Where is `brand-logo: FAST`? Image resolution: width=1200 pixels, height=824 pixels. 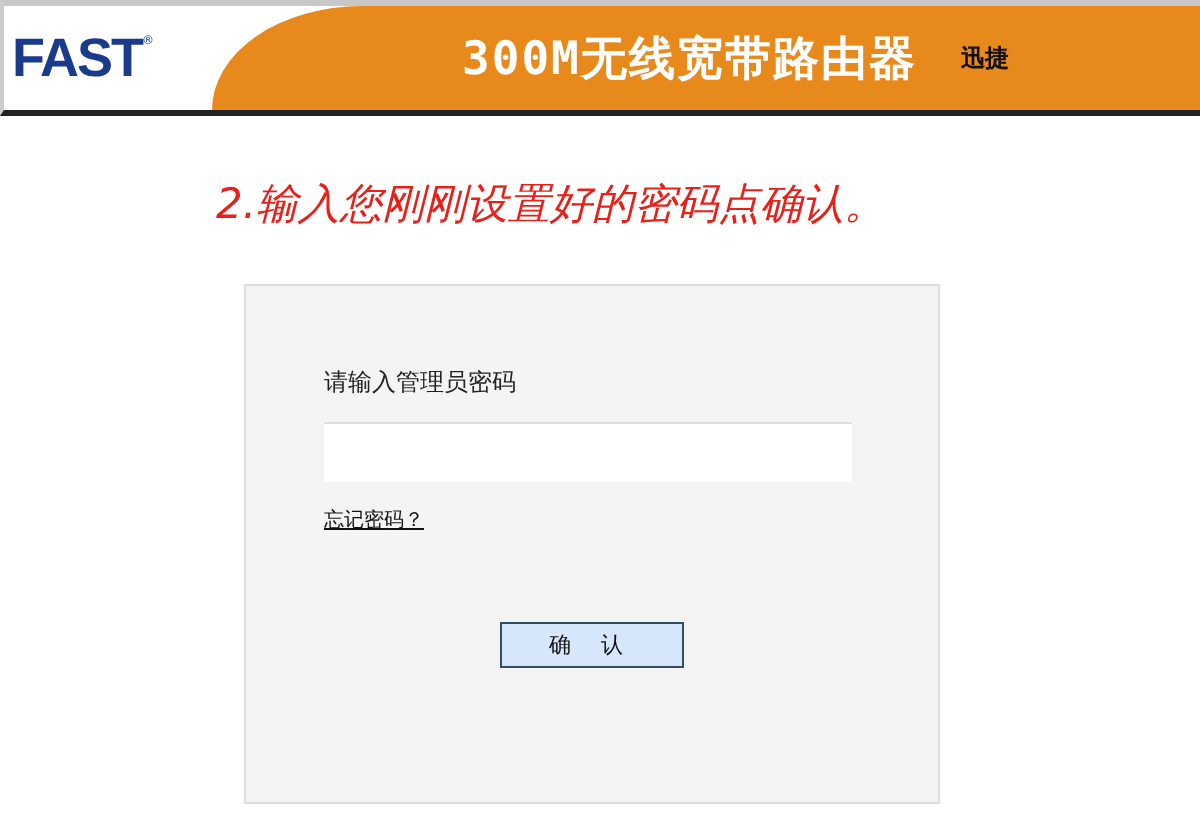
brand-logo: FAST is located at coordinates (77, 58).